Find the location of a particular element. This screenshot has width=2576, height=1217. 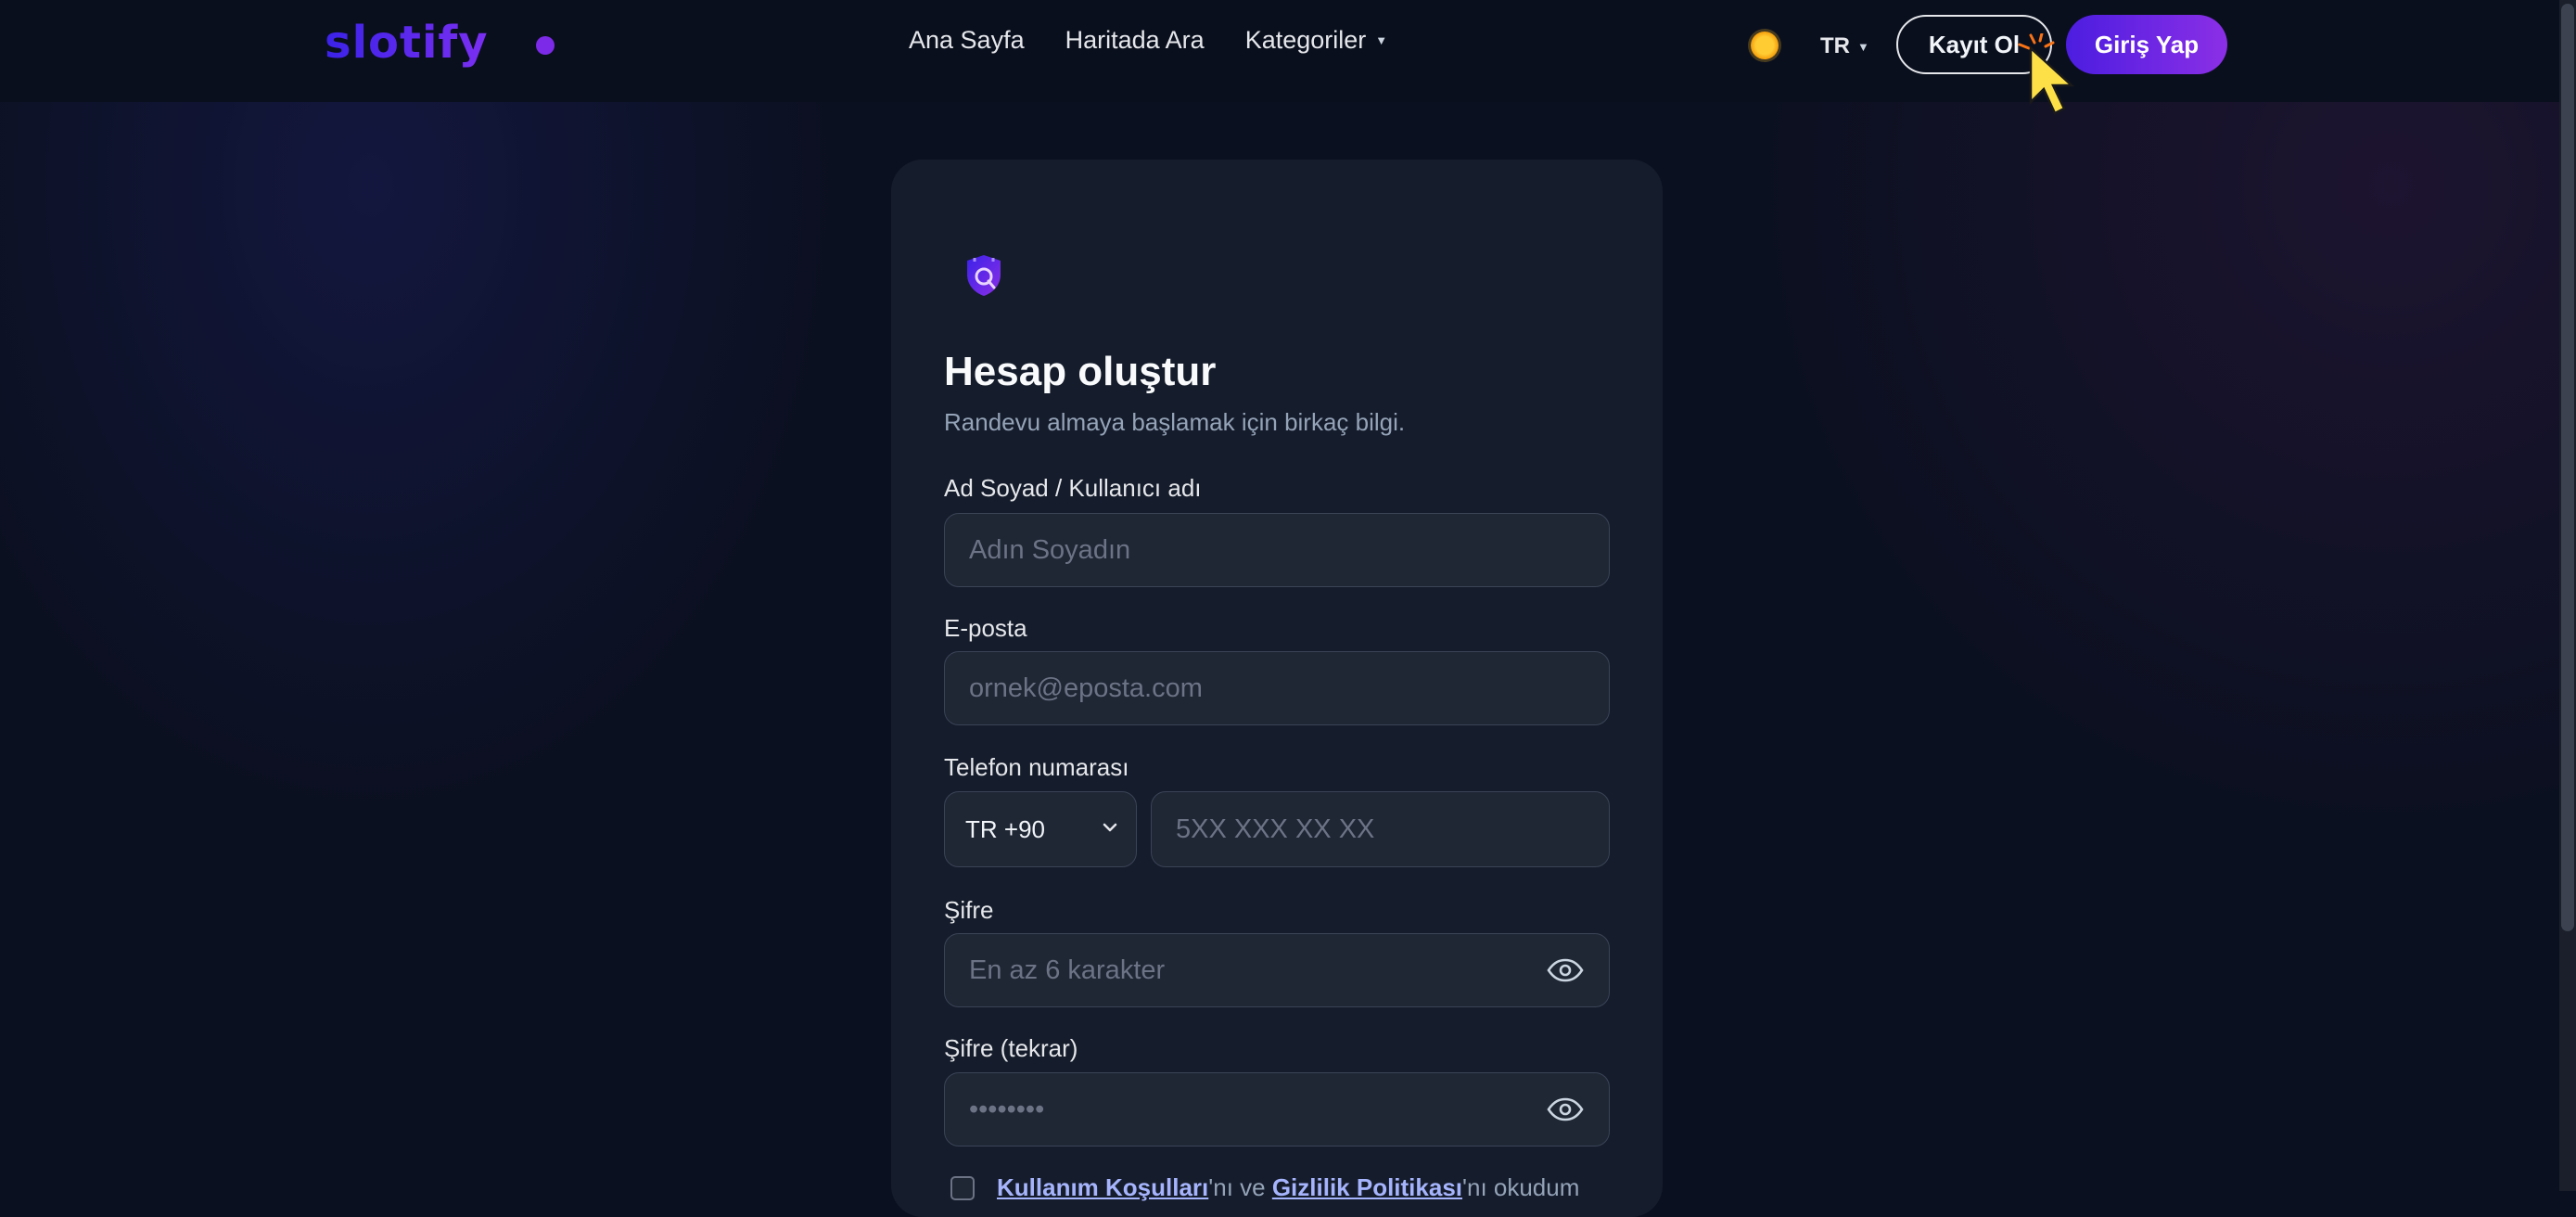

name-label: Ad Soyad / Kullanıcı adı is located at coordinates (1073, 488).